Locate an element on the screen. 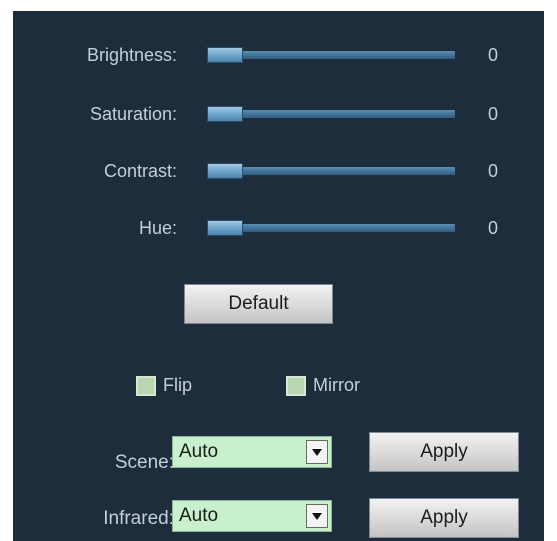 Image resolution: width=557 pixels, height=541 pixels. infrared-select-value: Auto is located at coordinates (199, 515).